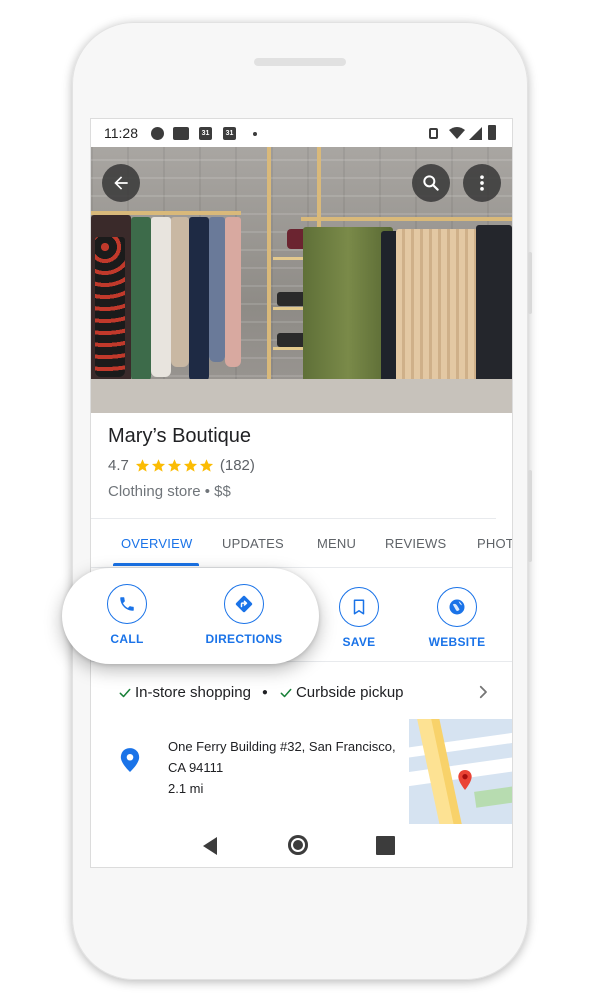 The image size is (600, 1000). I want to click on tab-overview: OVERVIEW, so click(156, 543).